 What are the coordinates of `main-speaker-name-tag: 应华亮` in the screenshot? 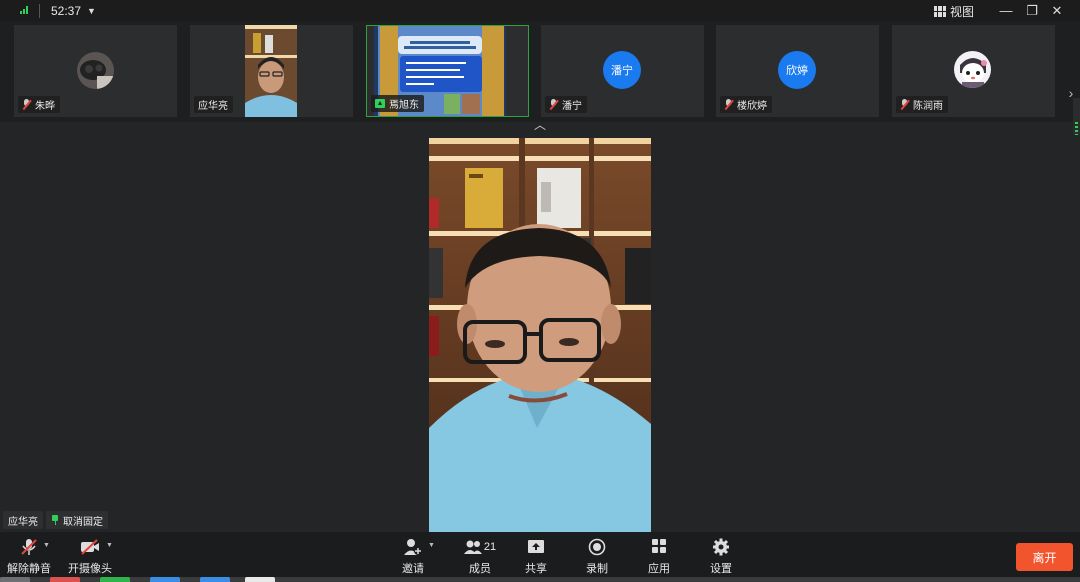 It's located at (23, 520).